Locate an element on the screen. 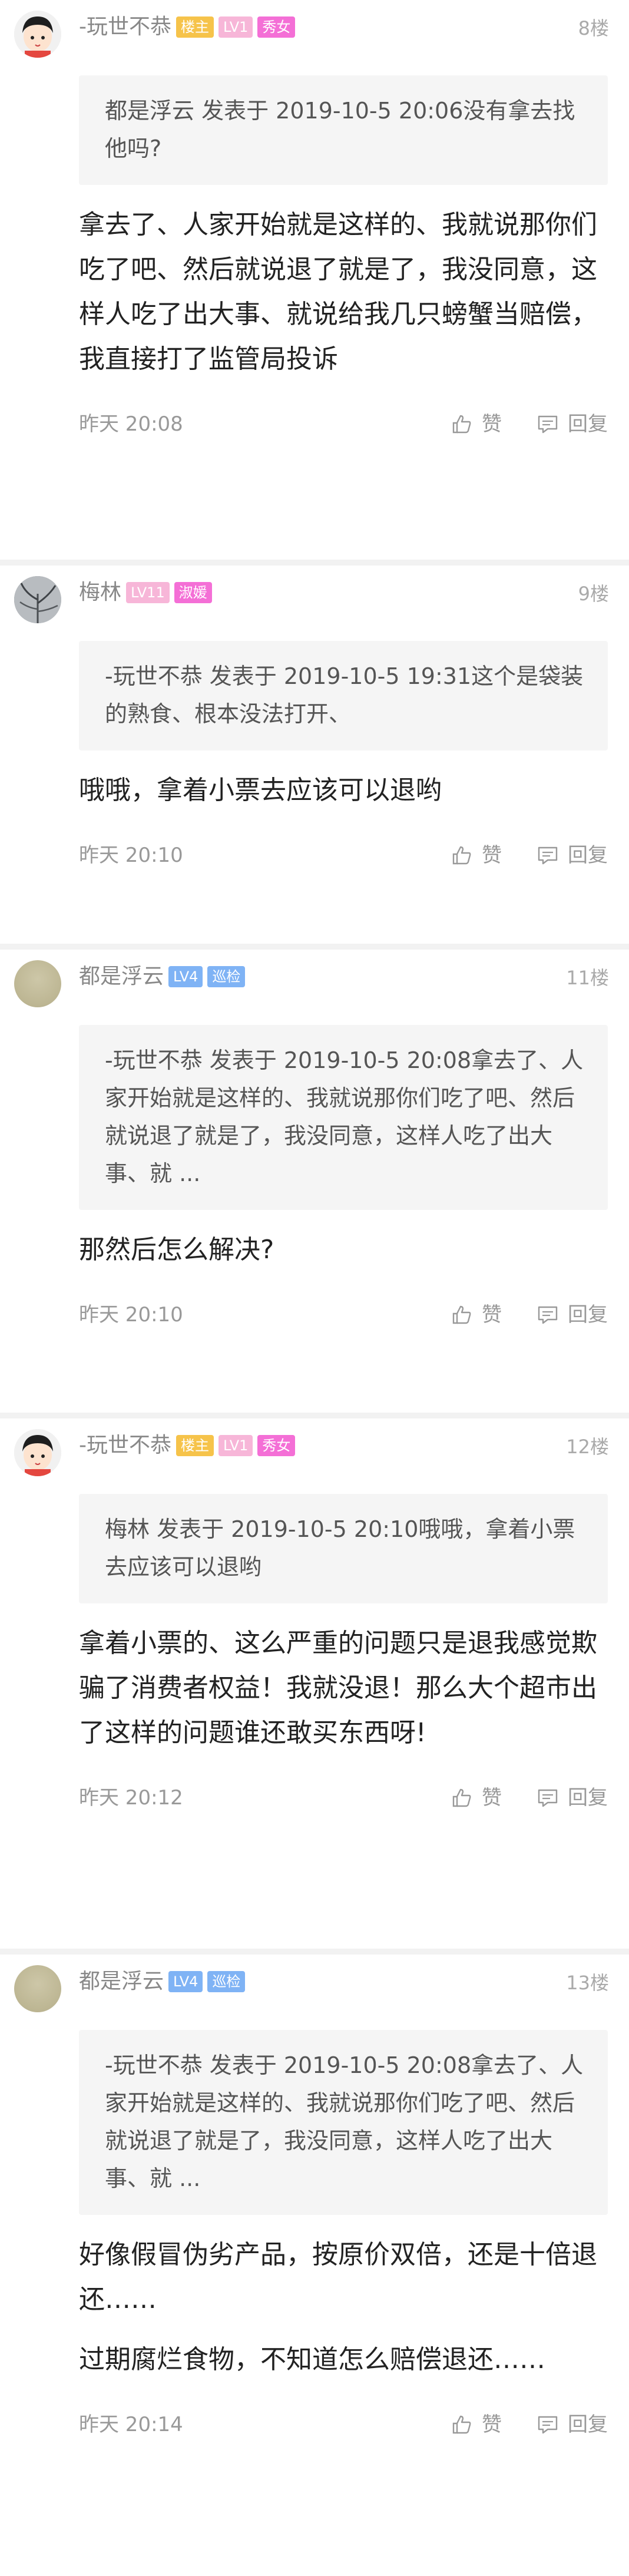 This screenshot has height=2576, width=629. username-row: 梅林 LV11 淑媛 is located at coordinates (146, 592).